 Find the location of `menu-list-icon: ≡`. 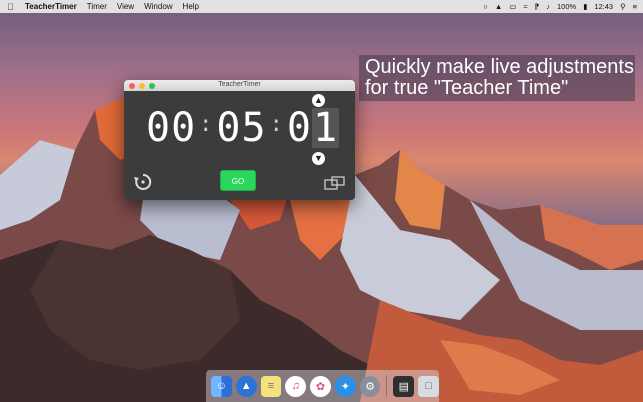

menu-list-icon: ≡ is located at coordinates (635, 6).